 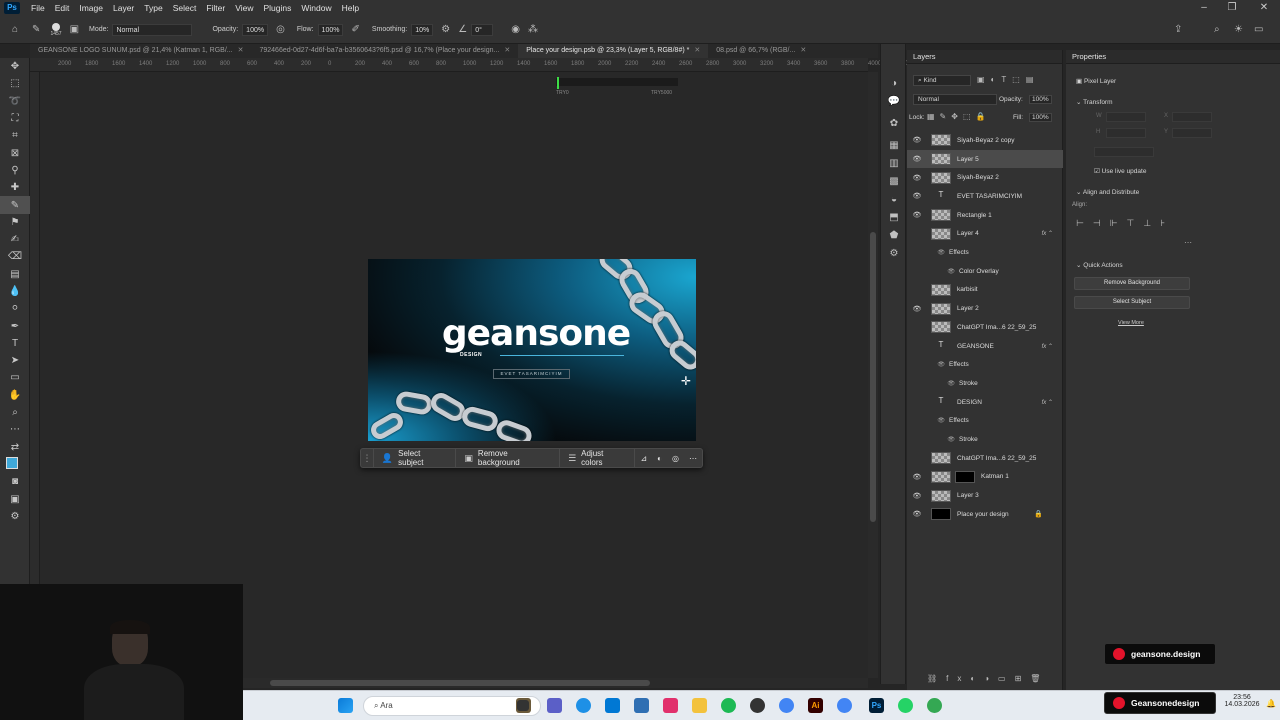 What do you see at coordinates (15, 187) in the screenshot?
I see `healing-tool-icon: ✚` at bounding box center [15, 187].